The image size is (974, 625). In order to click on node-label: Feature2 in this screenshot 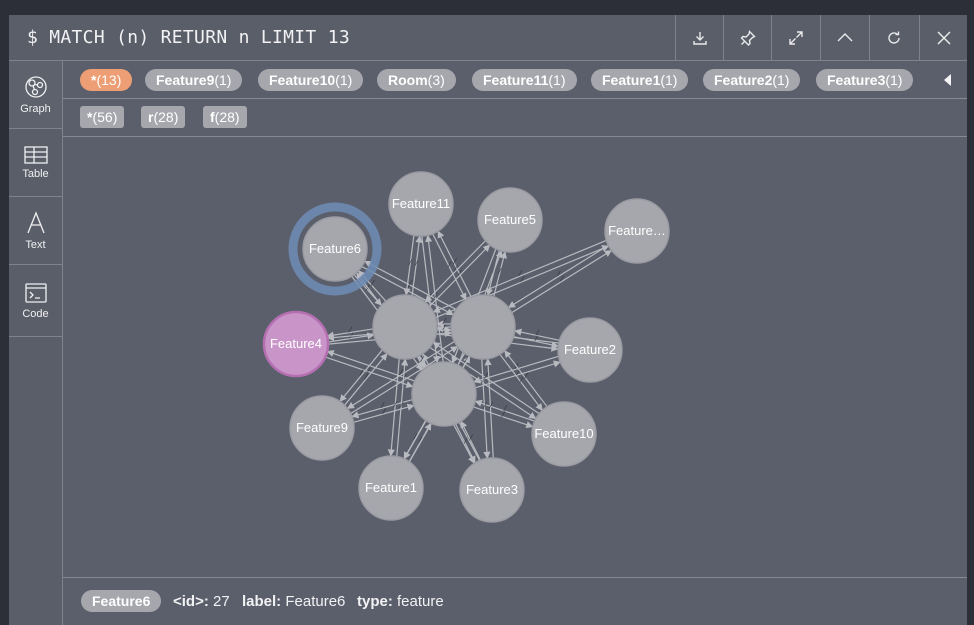, I will do `click(590, 349)`.